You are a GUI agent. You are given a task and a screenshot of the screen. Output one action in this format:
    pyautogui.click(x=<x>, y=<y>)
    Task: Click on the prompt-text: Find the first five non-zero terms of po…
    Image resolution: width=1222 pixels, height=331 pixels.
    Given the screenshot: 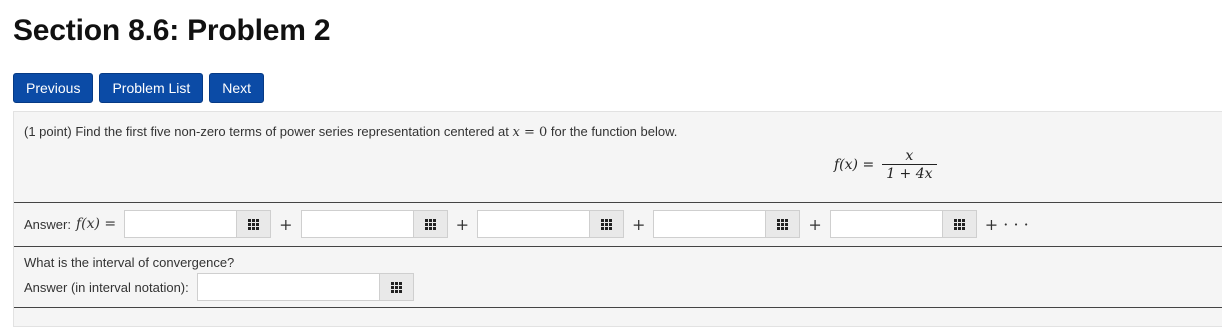 What is the action you would take?
    pyautogui.click(x=292, y=131)
    